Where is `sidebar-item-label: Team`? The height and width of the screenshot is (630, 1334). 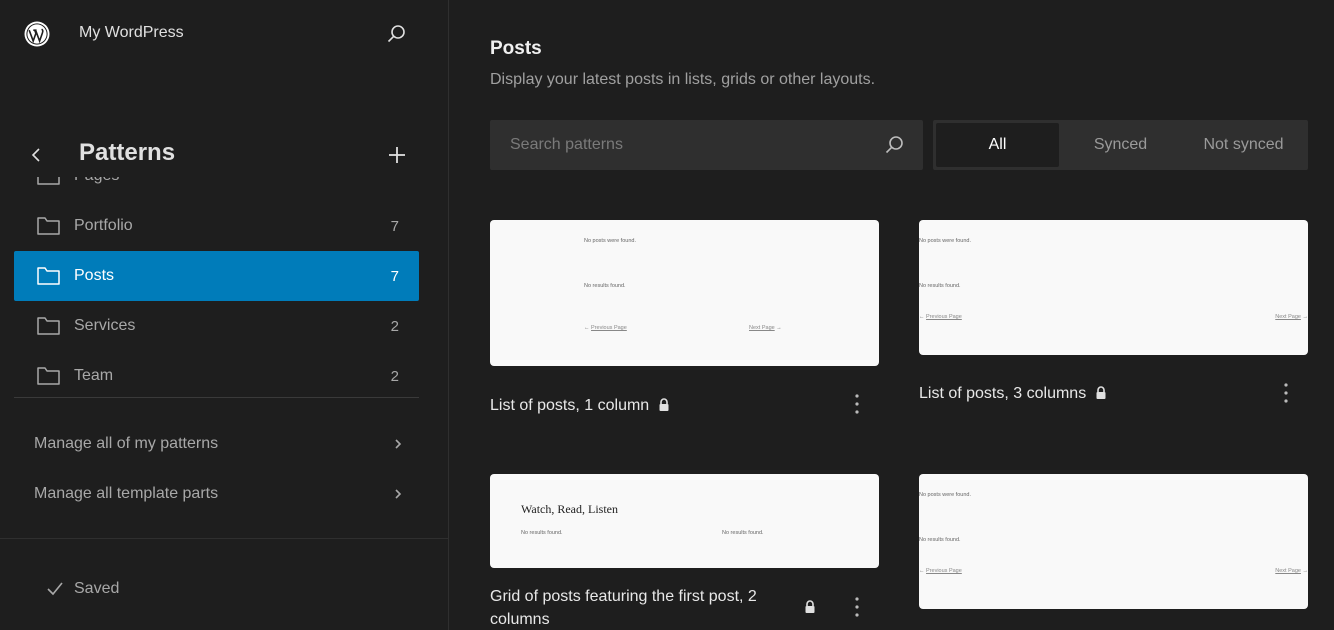
sidebar-item-label: Team is located at coordinates (94, 375).